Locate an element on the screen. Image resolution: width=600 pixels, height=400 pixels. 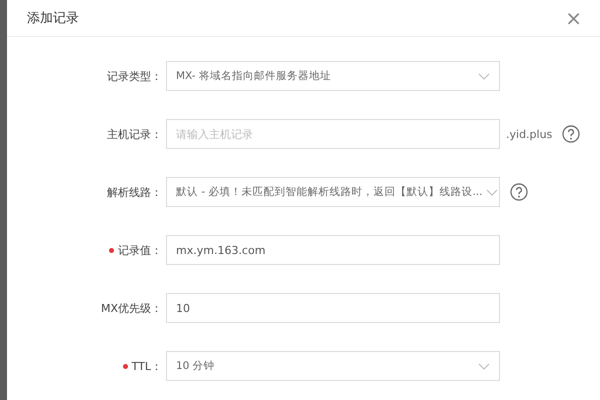
input-field: mx.ym.163.com is located at coordinates (333, 250).